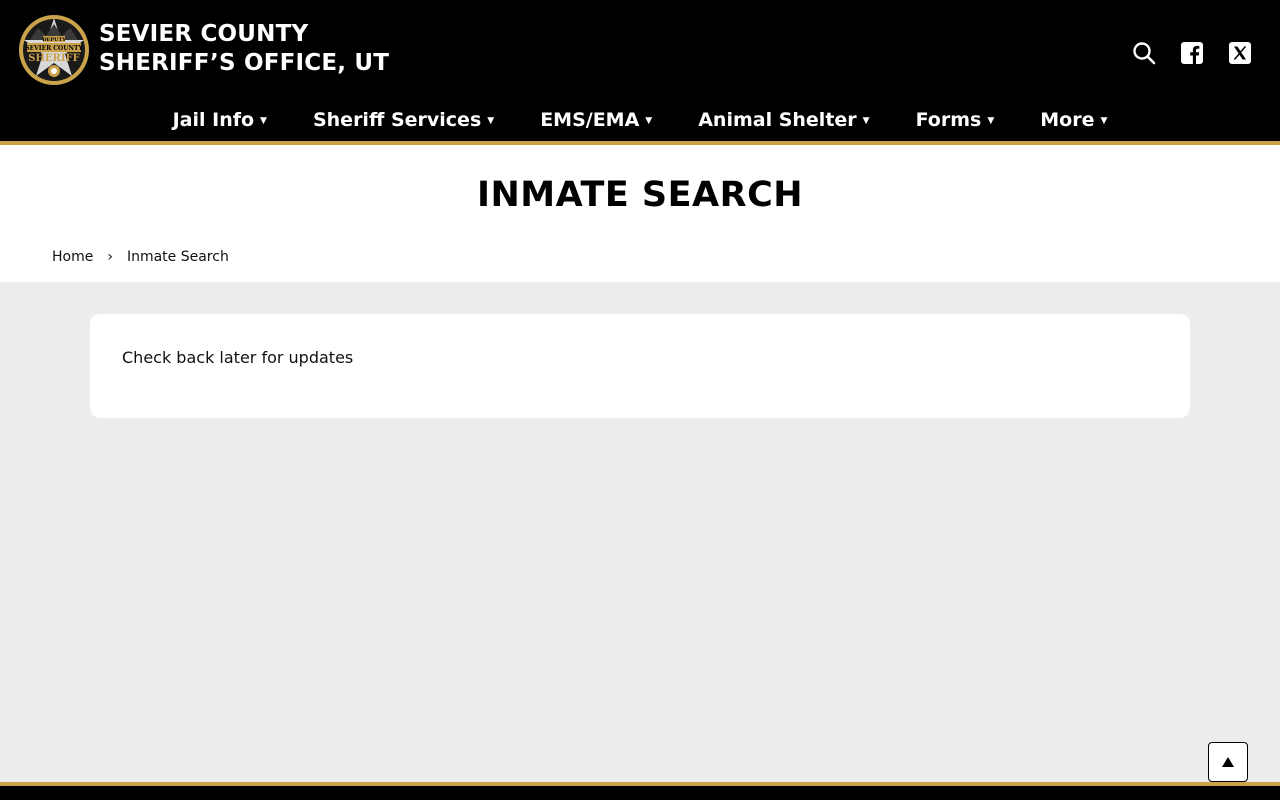  I want to click on nav-item-label: EMS/EMA, so click(590, 120).